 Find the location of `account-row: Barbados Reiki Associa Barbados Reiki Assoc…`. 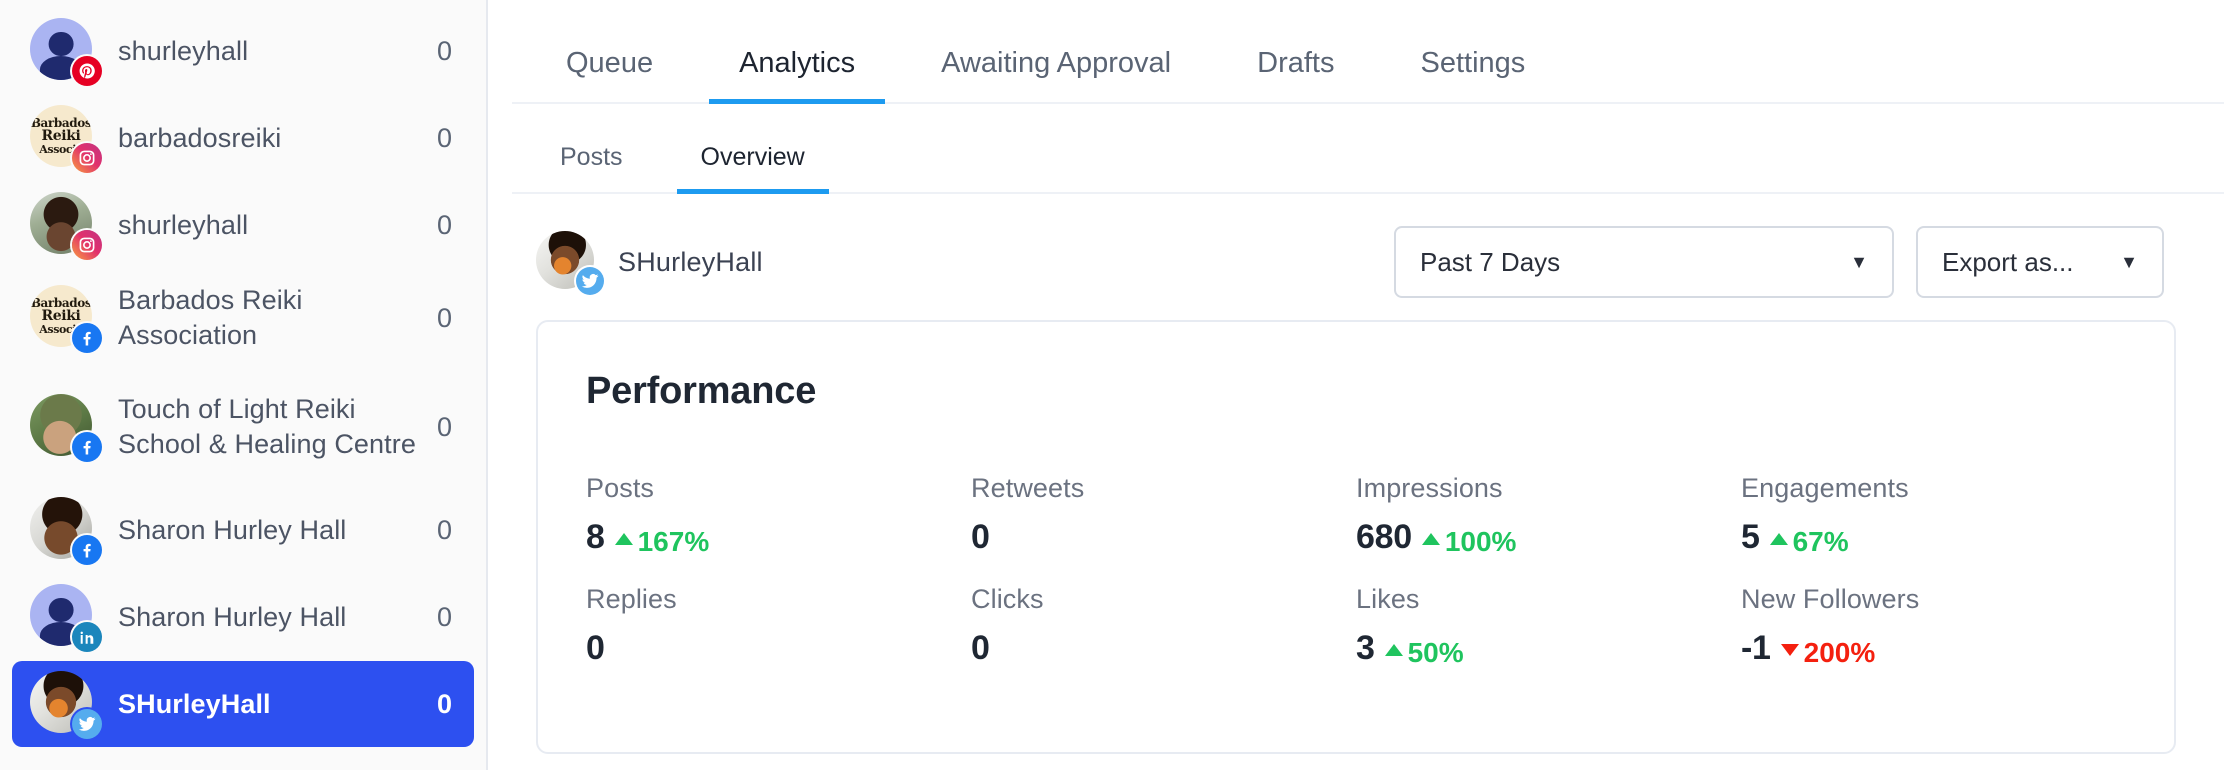

account-row: Barbados Reiki Associa Barbados Reiki Assoc… is located at coordinates (243, 318).